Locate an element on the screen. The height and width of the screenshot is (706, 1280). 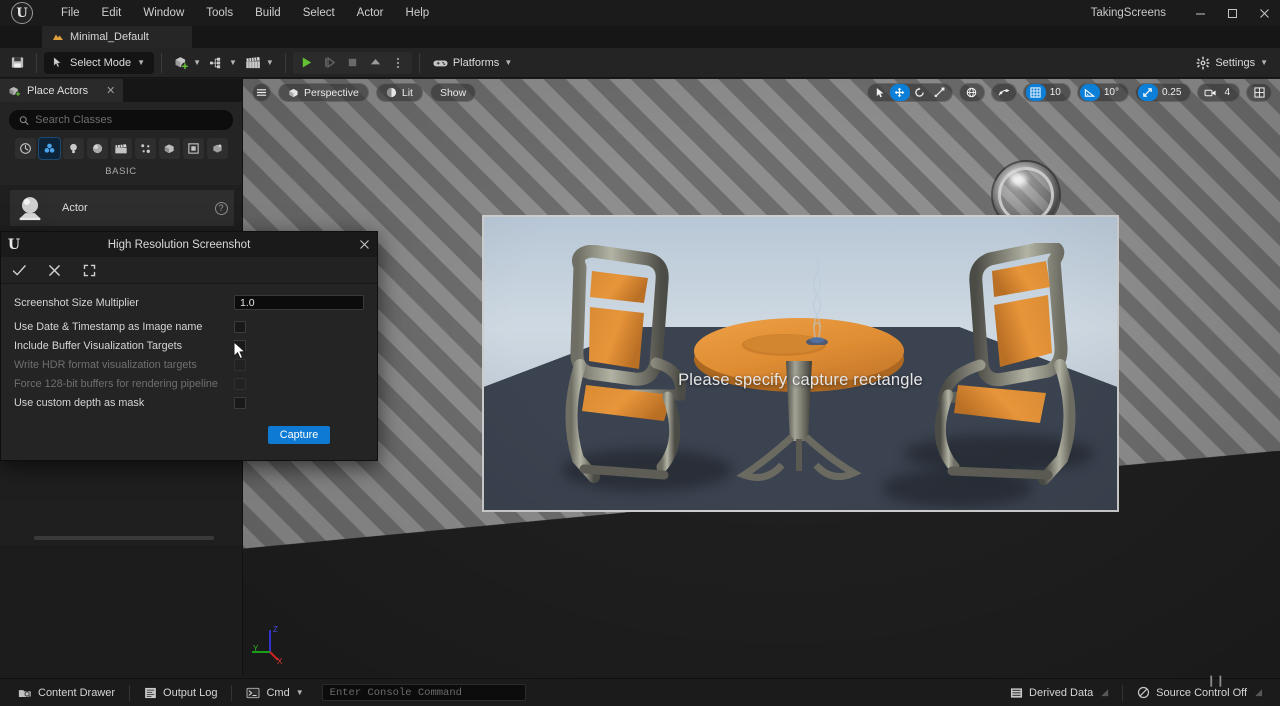
panel-scroll-strip is located at coordinates (121, 539).